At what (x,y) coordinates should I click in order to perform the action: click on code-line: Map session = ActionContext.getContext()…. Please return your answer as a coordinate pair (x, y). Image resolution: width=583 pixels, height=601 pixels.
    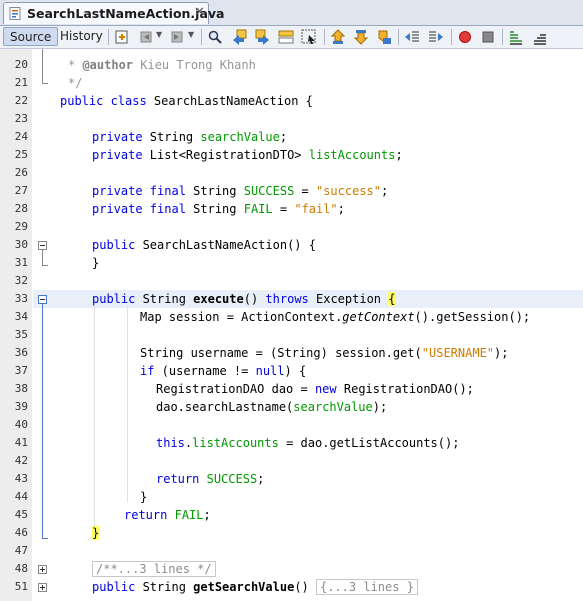
    Looking at the image, I should click on (335, 317).